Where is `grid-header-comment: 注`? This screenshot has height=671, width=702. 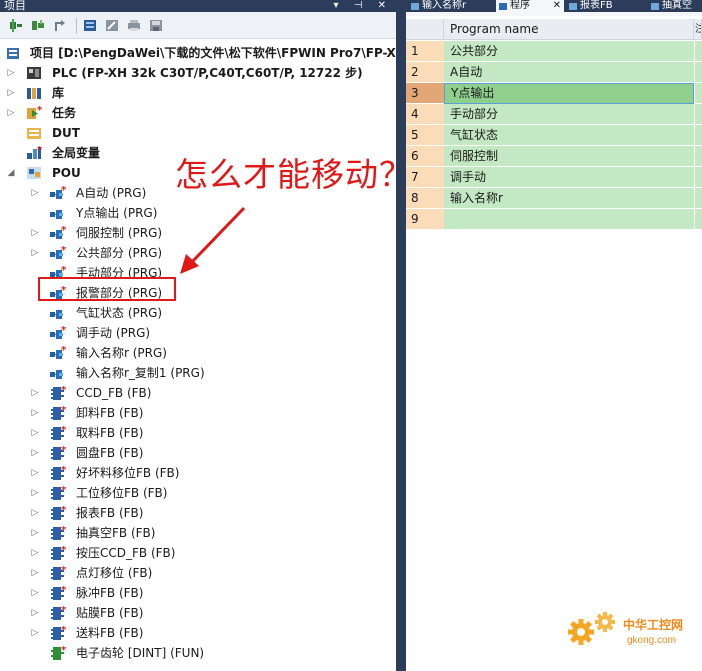 grid-header-comment: 注 is located at coordinates (698, 29).